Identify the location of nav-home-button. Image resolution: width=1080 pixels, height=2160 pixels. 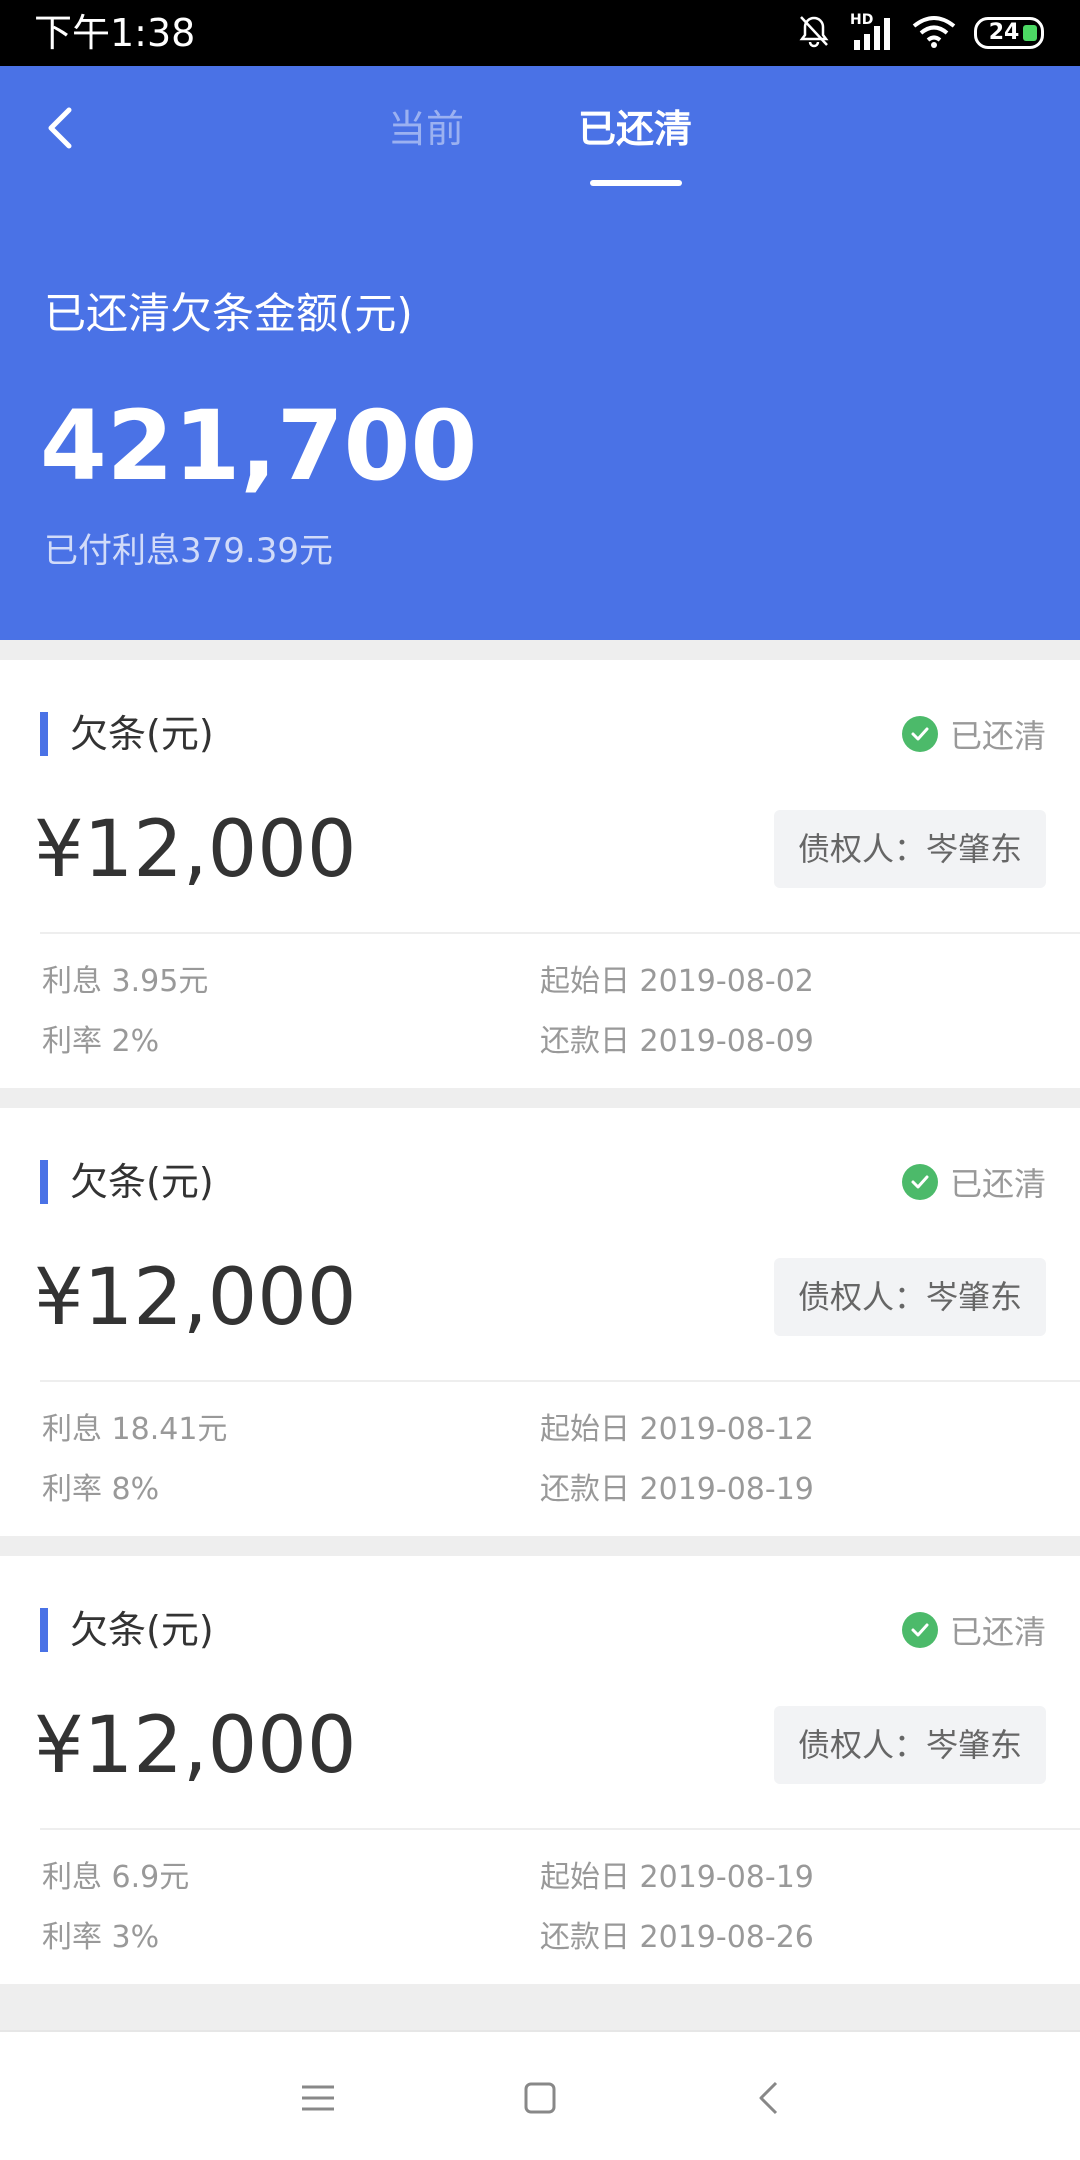
(540, 2098).